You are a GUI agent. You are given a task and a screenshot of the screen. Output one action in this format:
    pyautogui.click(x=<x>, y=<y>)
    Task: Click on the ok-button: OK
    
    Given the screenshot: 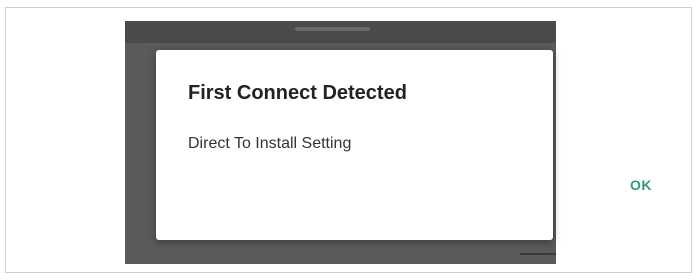 What is the action you would take?
    pyautogui.click(x=641, y=185)
    